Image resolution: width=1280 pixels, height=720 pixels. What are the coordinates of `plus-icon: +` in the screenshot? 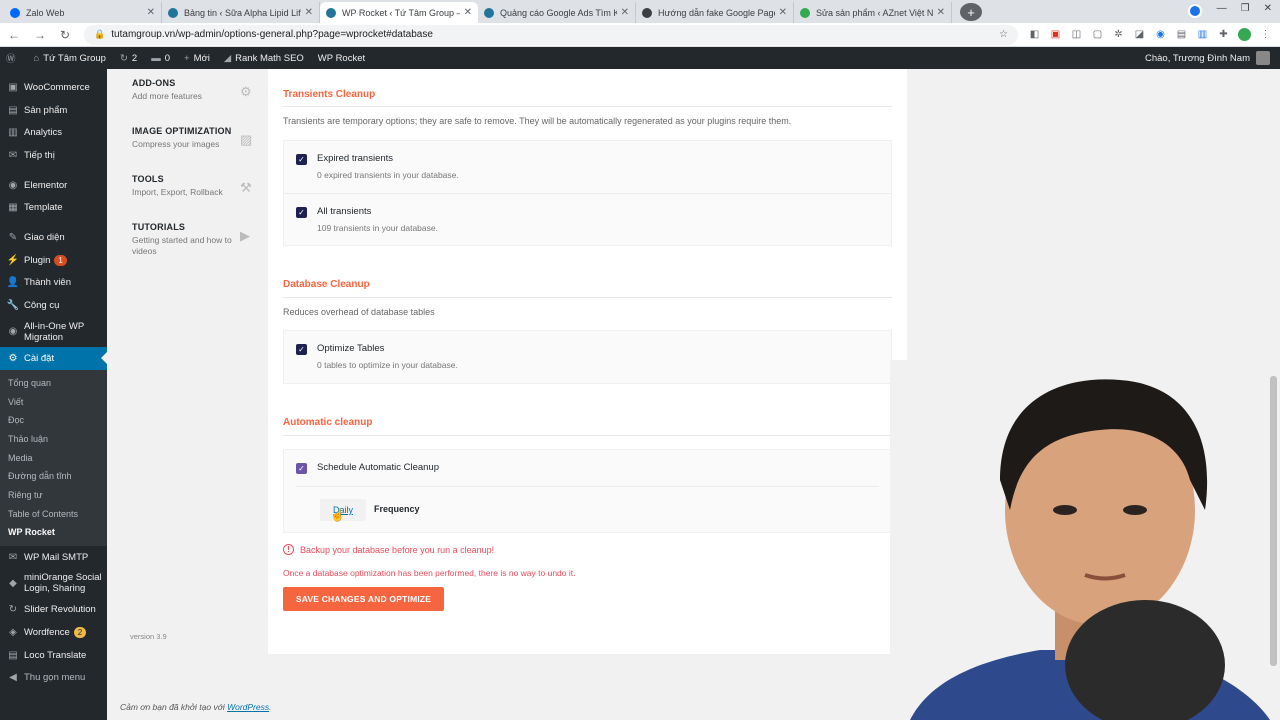 It's located at (187, 58).